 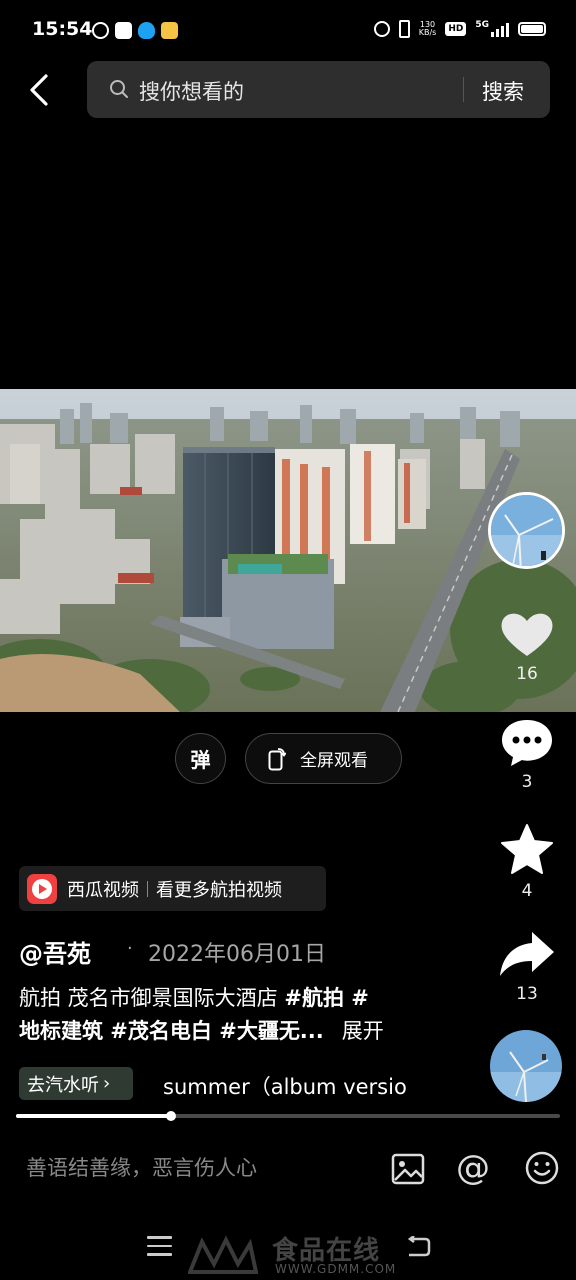 I want to click on status-right: 130 KB/s HD 5G, so click(x=459, y=29).